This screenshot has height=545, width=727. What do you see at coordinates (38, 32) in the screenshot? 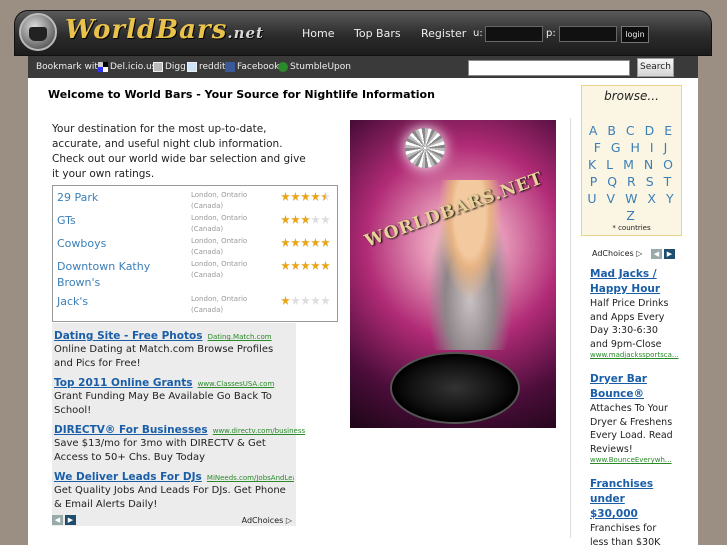
I see `logo-icon` at bounding box center [38, 32].